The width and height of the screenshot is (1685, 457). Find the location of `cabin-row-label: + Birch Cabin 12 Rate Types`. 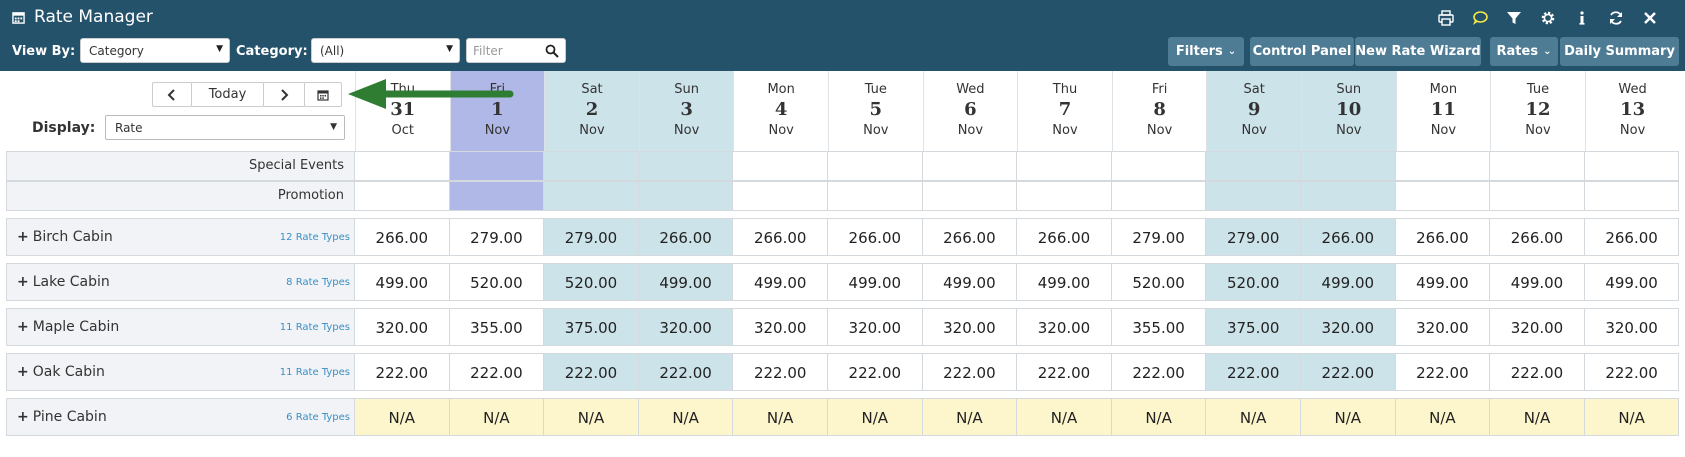

cabin-row-label: + Birch Cabin 12 Rate Types is located at coordinates (180, 237).